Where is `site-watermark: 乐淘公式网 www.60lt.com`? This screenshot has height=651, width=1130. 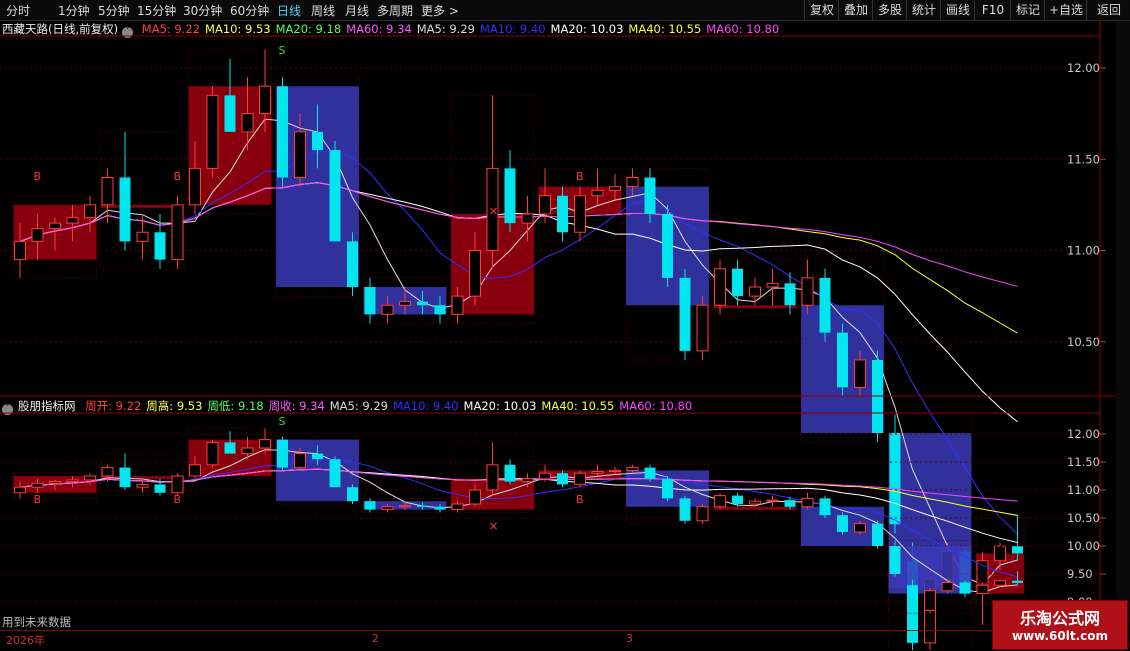 site-watermark: 乐淘公式网 www.60lt.com is located at coordinates (1060, 625).